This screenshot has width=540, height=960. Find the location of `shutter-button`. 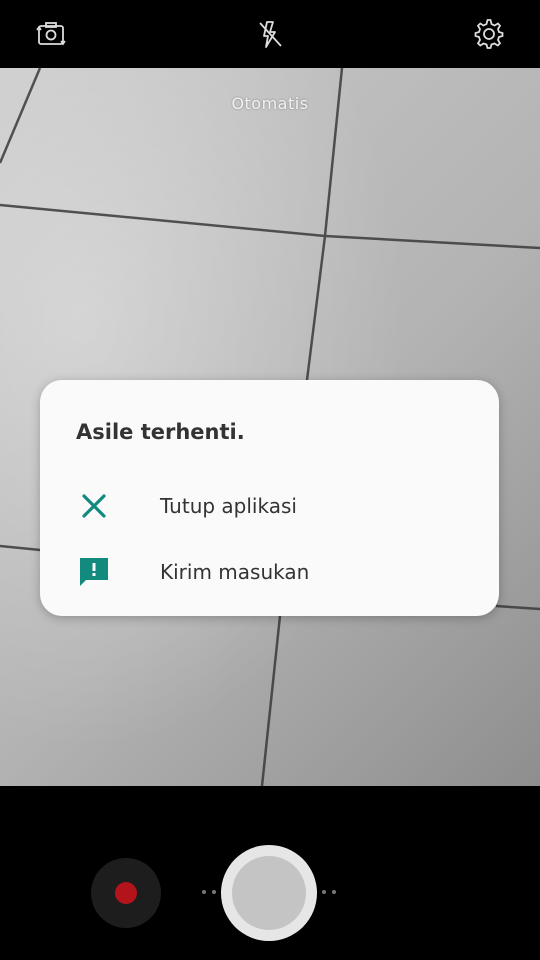

shutter-button is located at coordinates (269, 893).